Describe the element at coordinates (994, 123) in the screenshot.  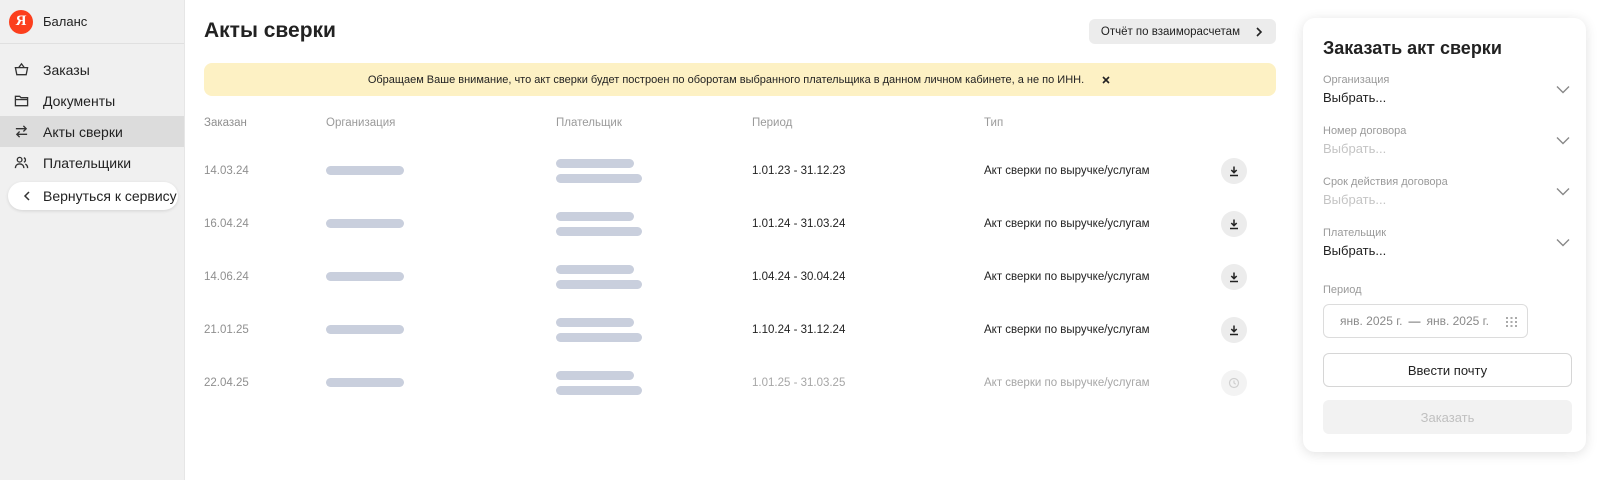
I see `header-type: Тип` at that location.